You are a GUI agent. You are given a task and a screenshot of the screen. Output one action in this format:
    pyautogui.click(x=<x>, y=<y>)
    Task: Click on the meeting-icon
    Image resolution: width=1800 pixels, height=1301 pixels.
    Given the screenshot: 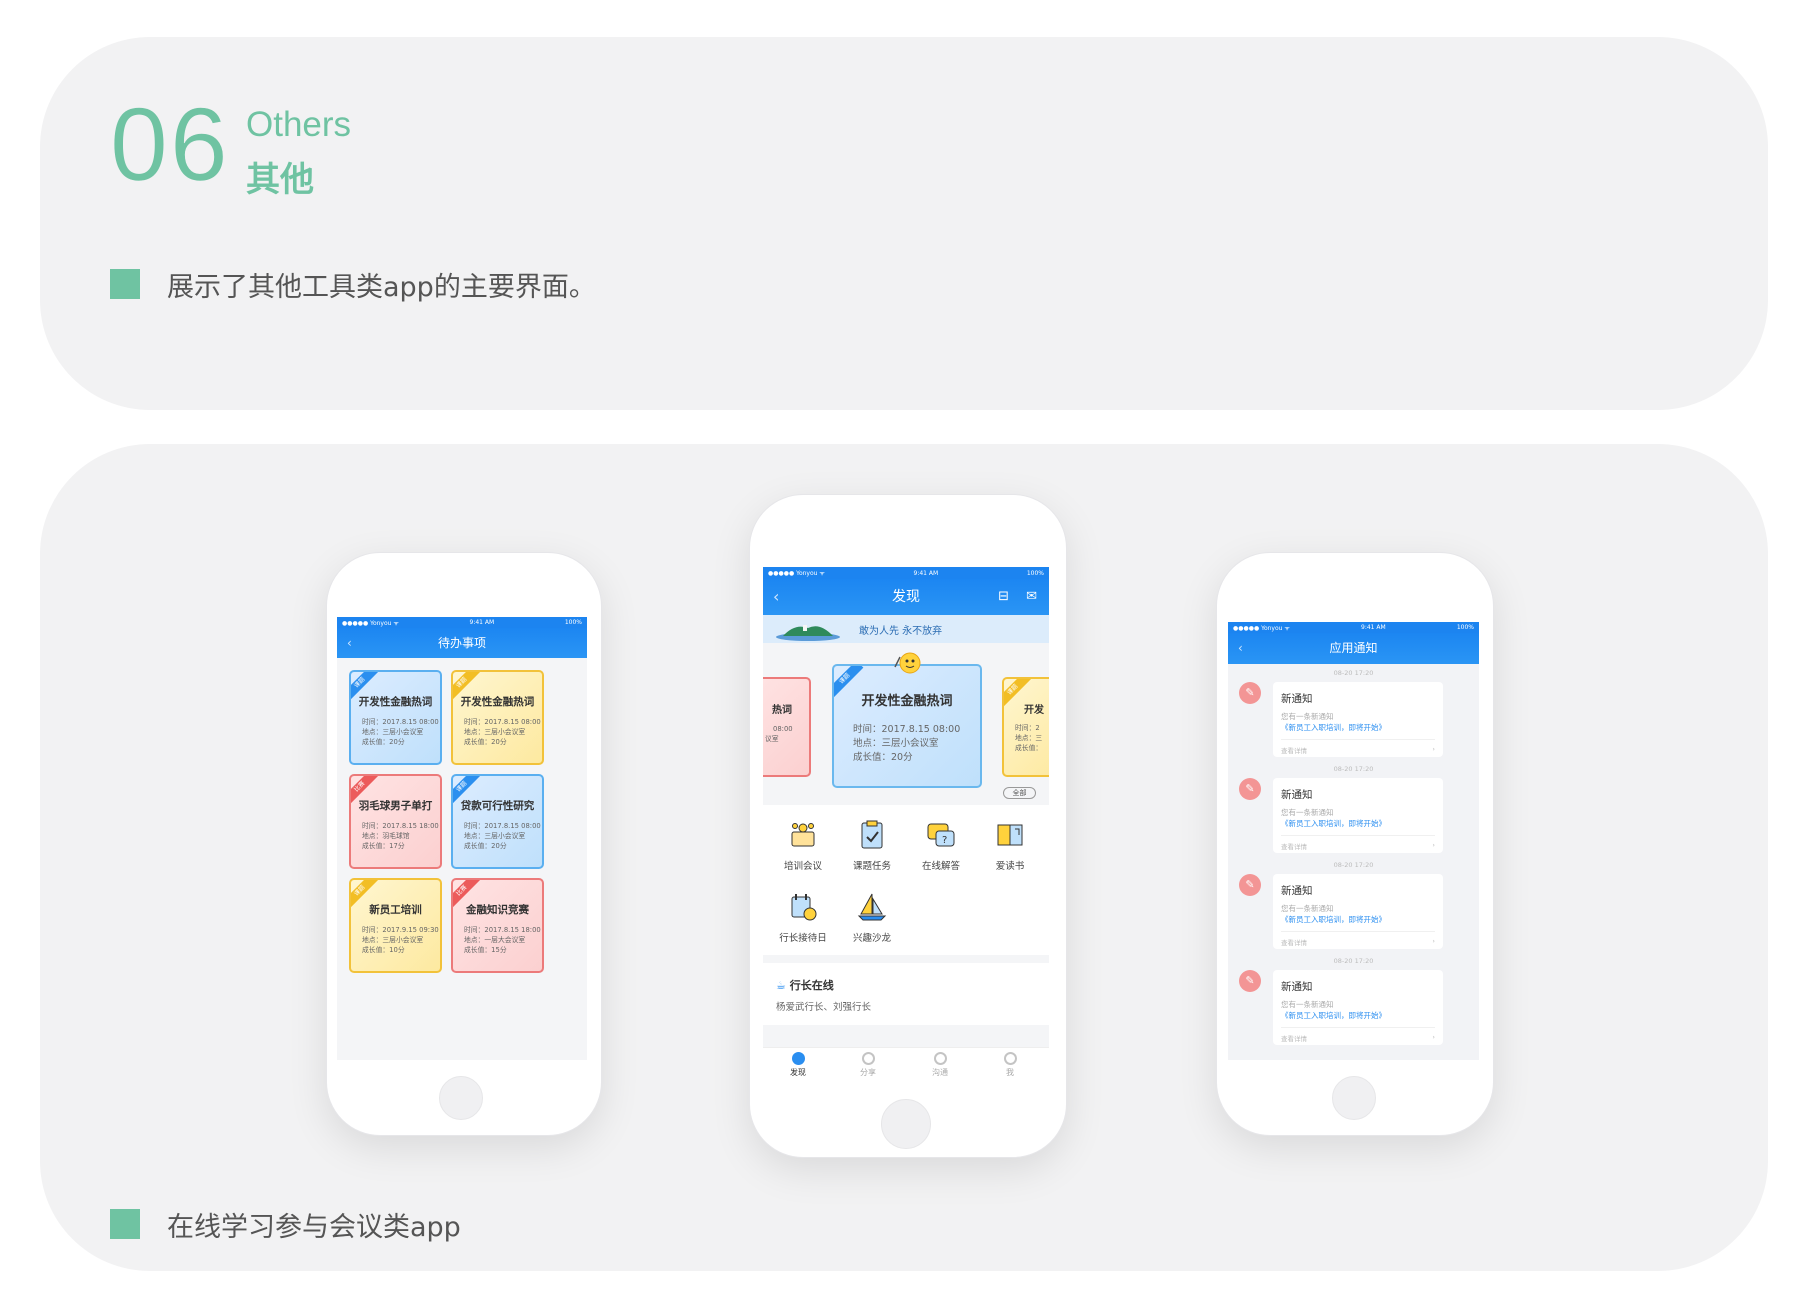 What is the action you would take?
    pyautogui.click(x=803, y=835)
    